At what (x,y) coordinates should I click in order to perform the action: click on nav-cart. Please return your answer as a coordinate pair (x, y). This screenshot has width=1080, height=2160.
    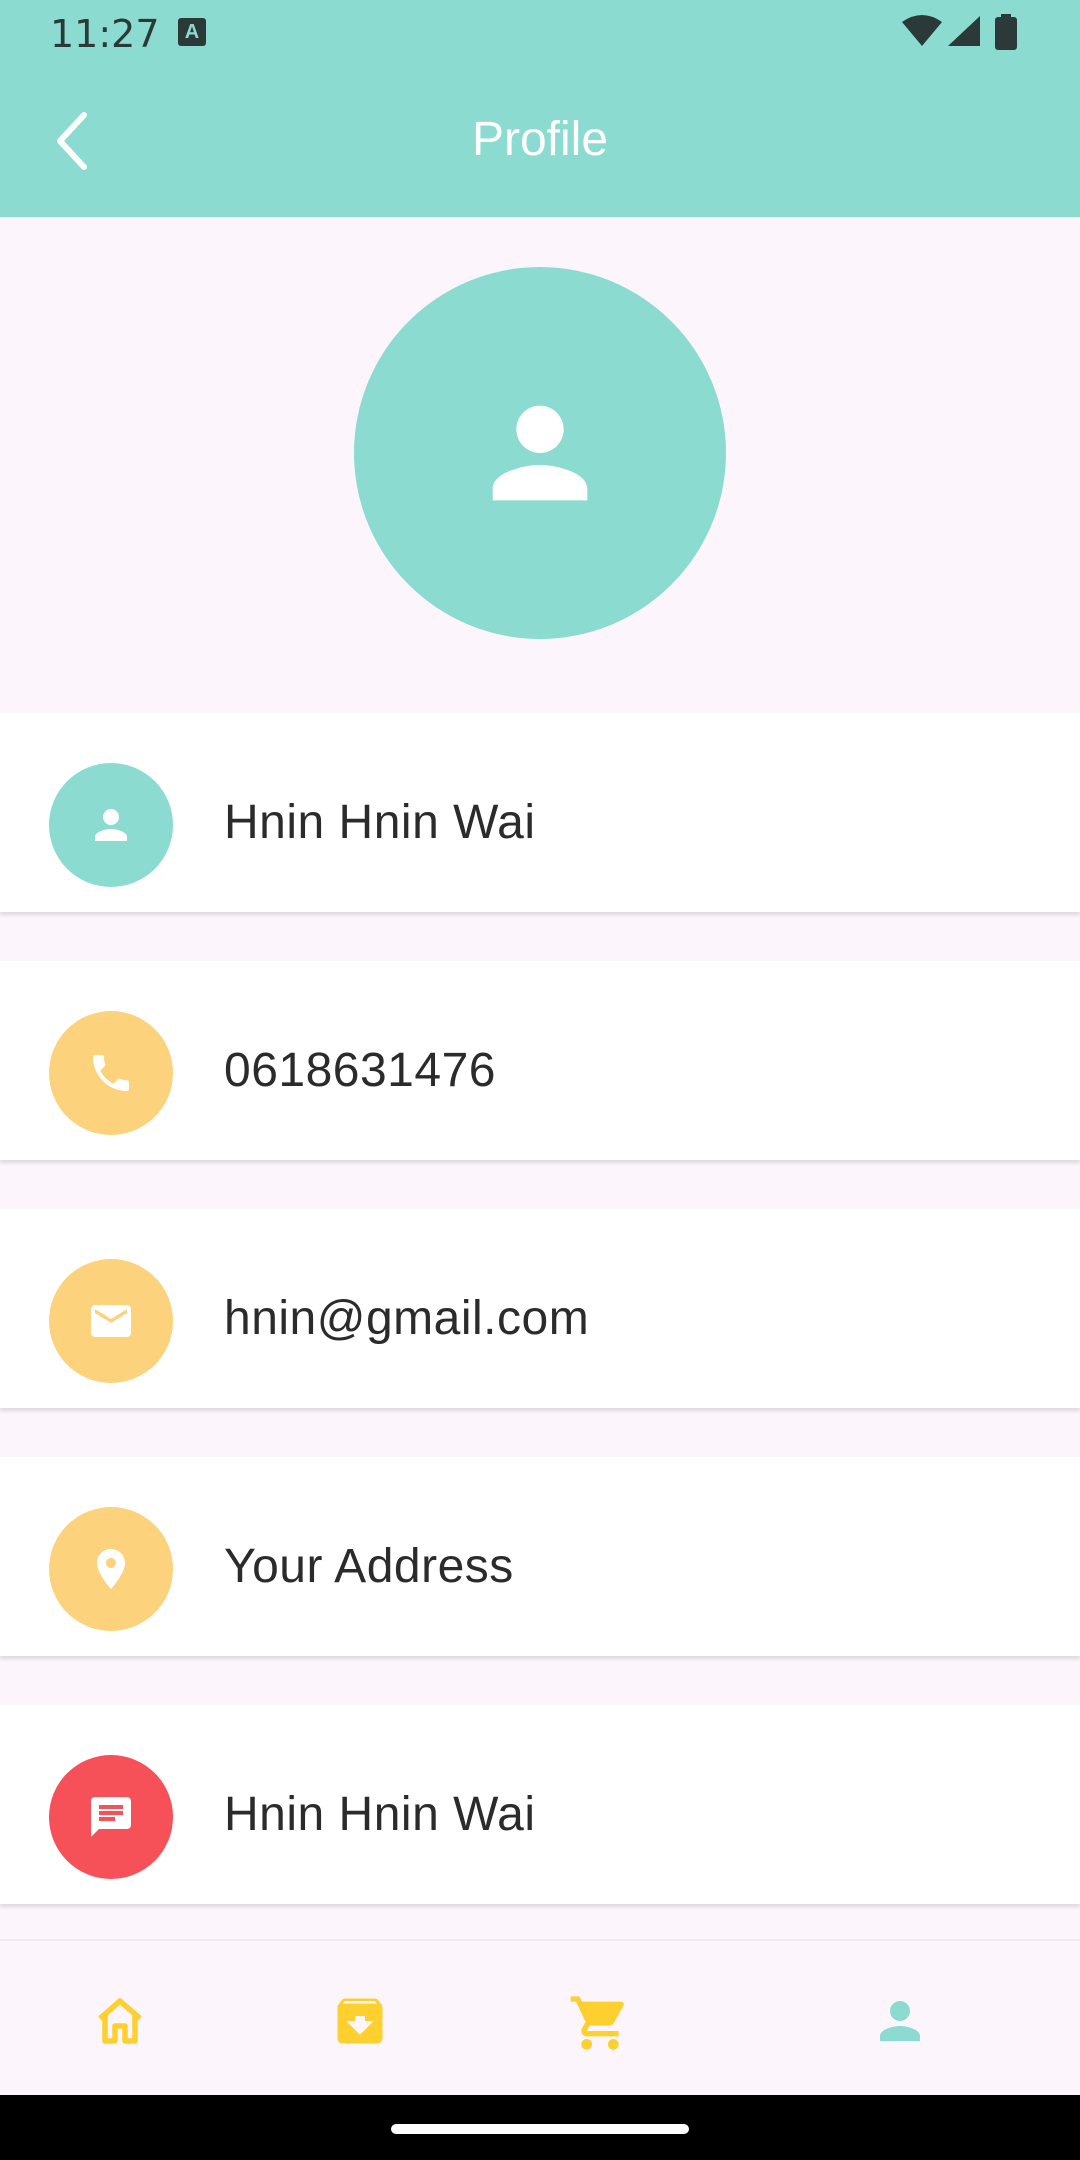
    Looking at the image, I should click on (598, 2019).